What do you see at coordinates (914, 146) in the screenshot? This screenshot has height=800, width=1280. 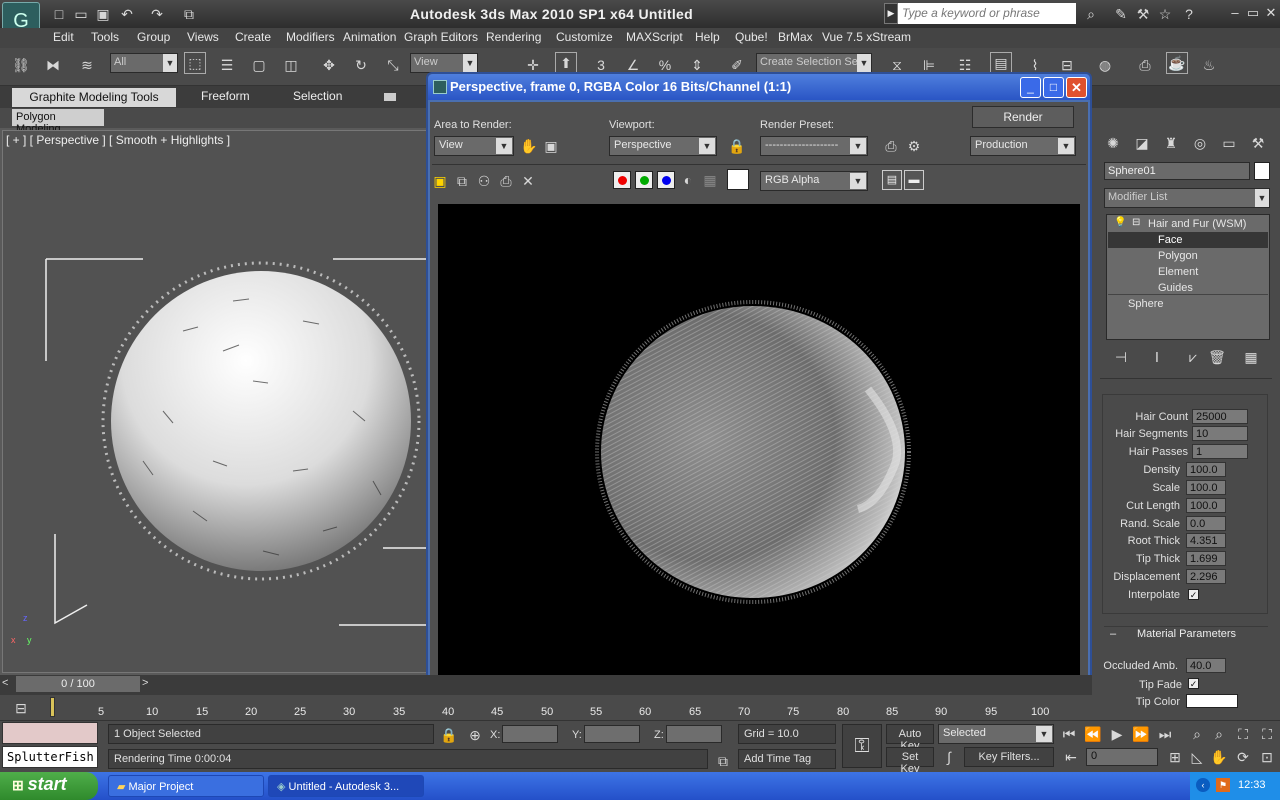 I see `environment-effects-icon: ⚙` at bounding box center [914, 146].